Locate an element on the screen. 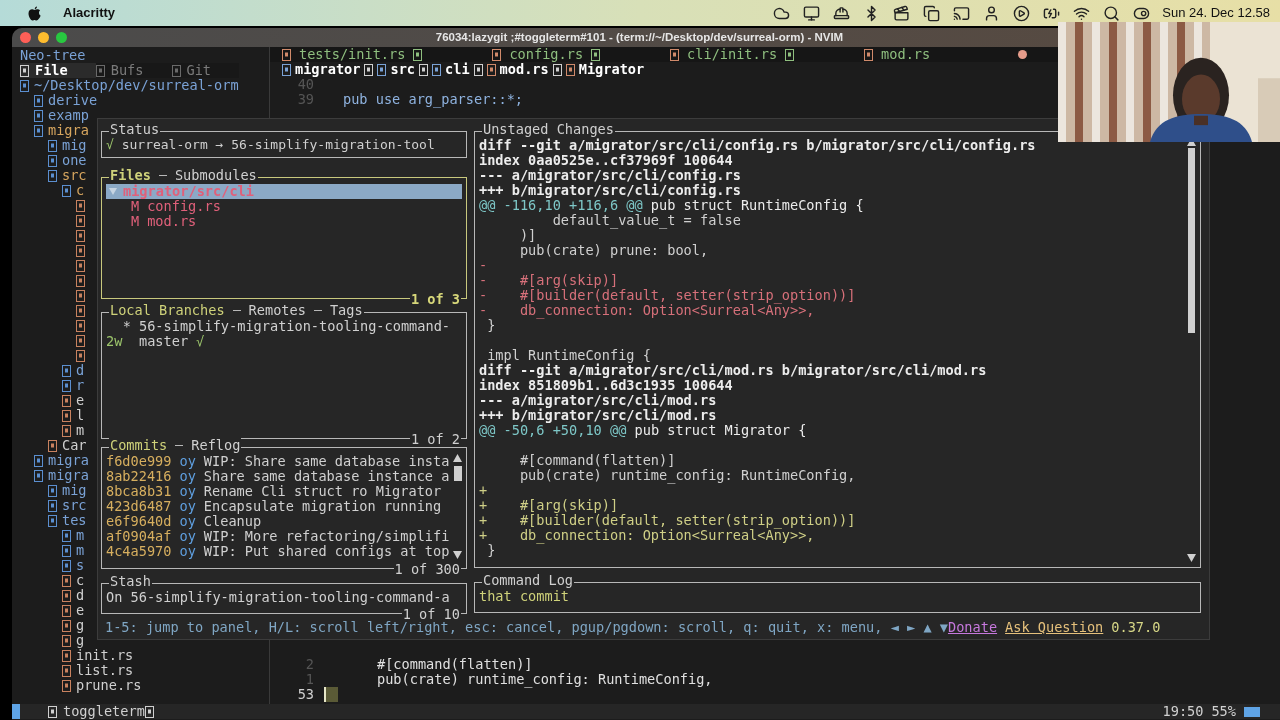 The image size is (1280, 720). tree-item: examp is located at coordinates (68, 115).